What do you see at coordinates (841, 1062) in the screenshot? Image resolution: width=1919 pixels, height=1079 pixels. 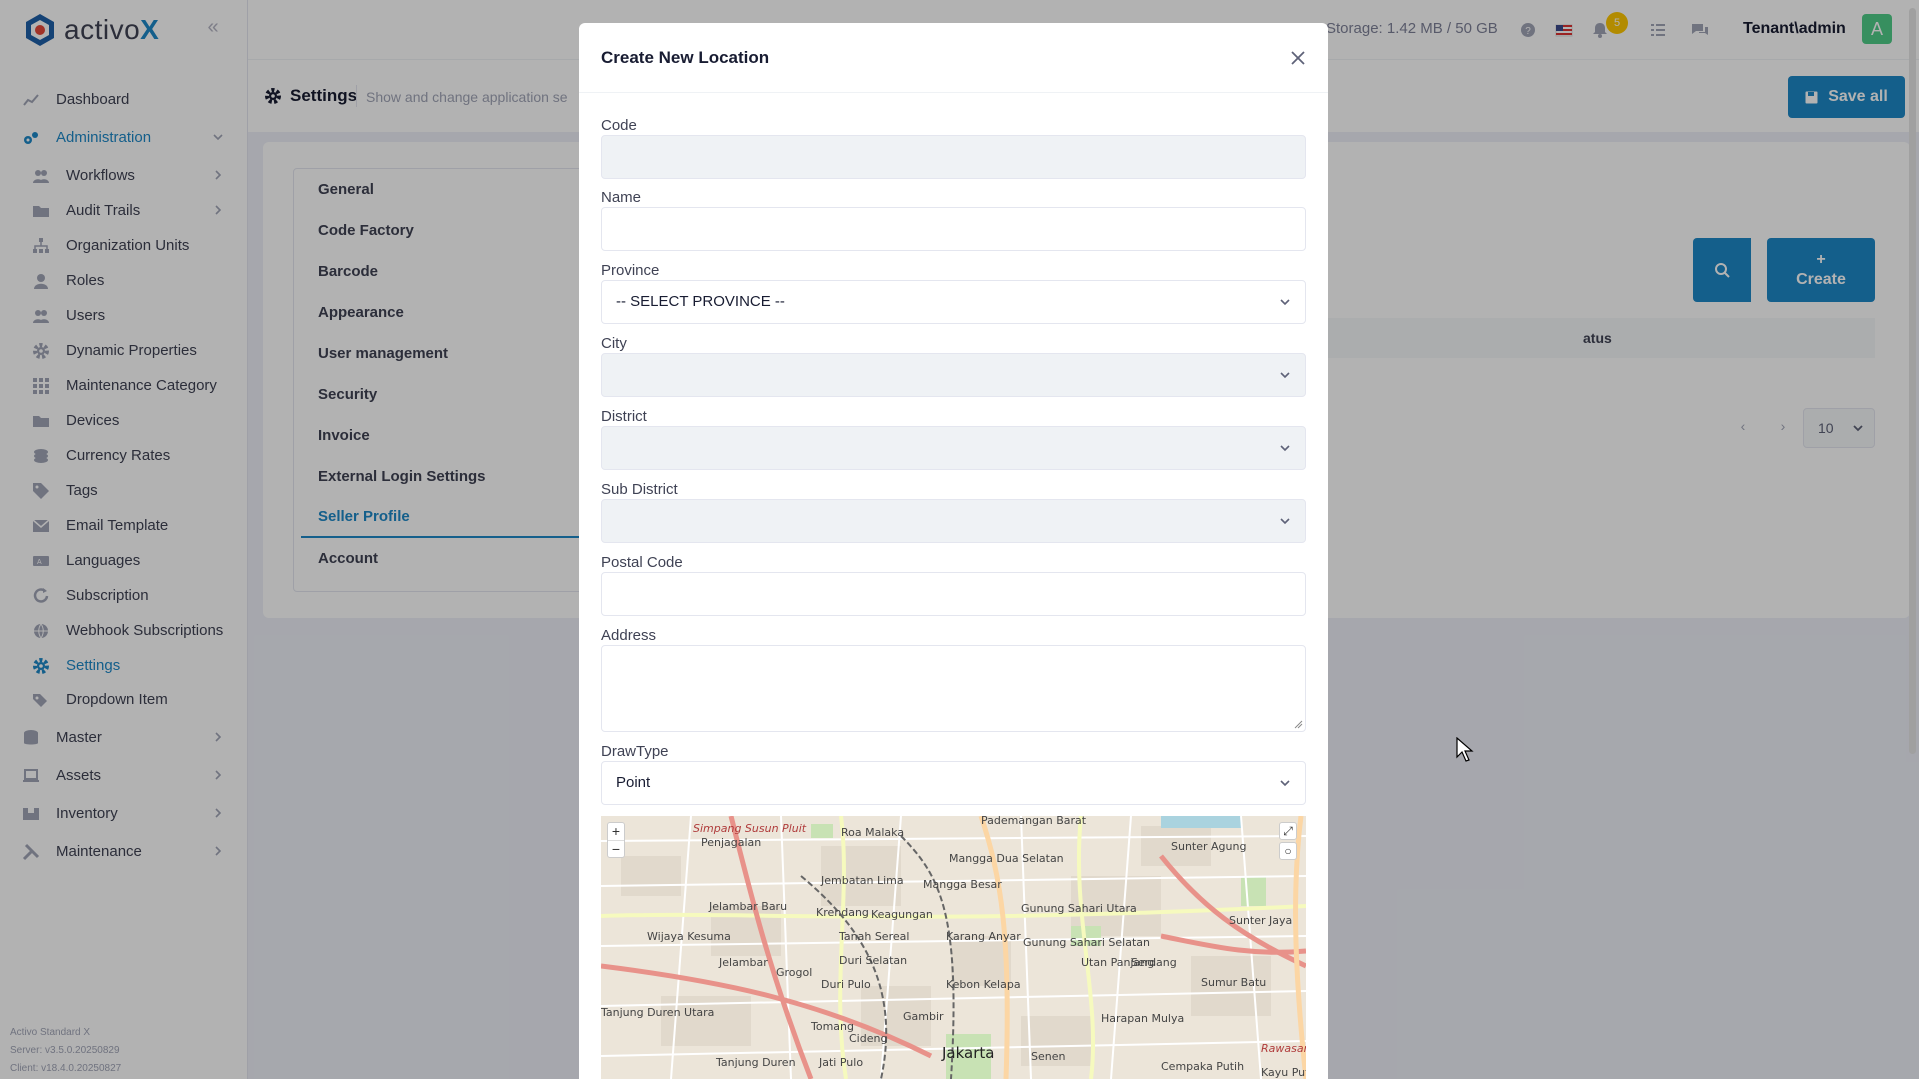 I see `map-place-label: Jati Pulo` at bounding box center [841, 1062].